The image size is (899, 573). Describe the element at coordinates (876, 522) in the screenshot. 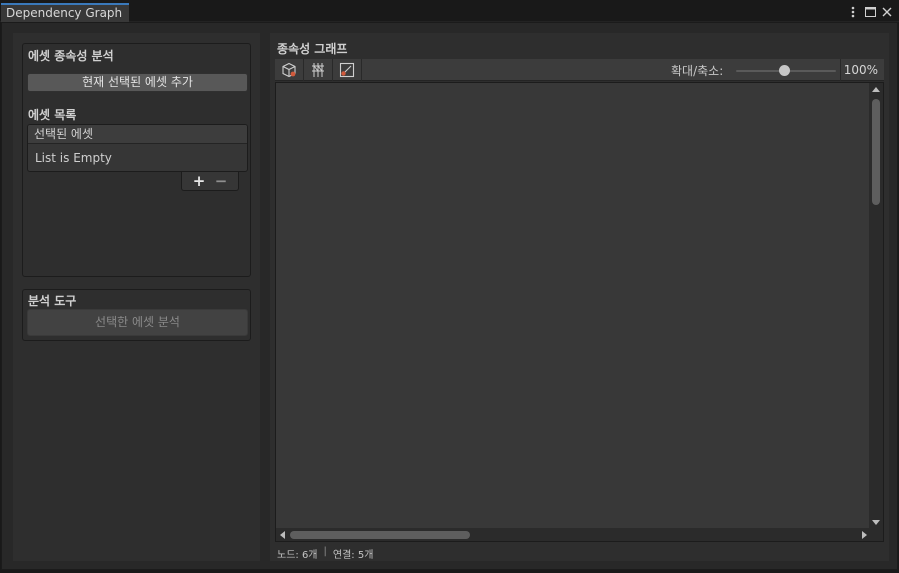

I see `scroll-down-icon` at that location.